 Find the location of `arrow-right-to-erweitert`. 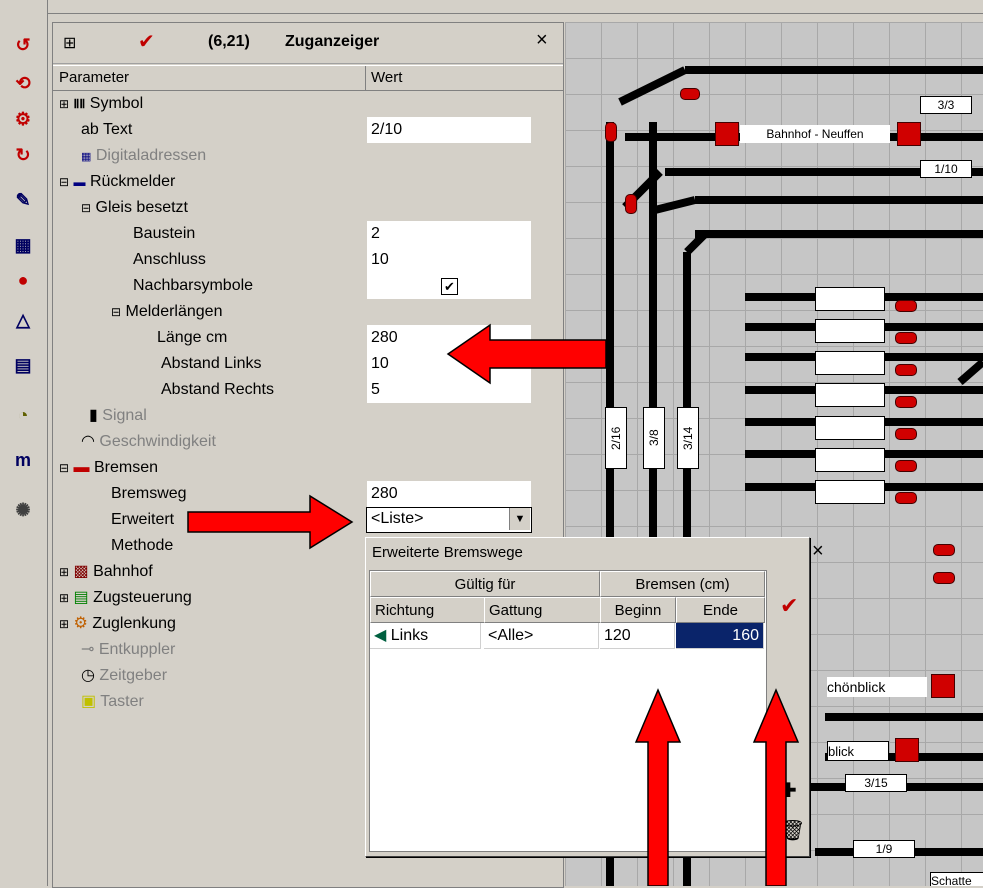

arrow-right-to-erweitert is located at coordinates (270, 522).